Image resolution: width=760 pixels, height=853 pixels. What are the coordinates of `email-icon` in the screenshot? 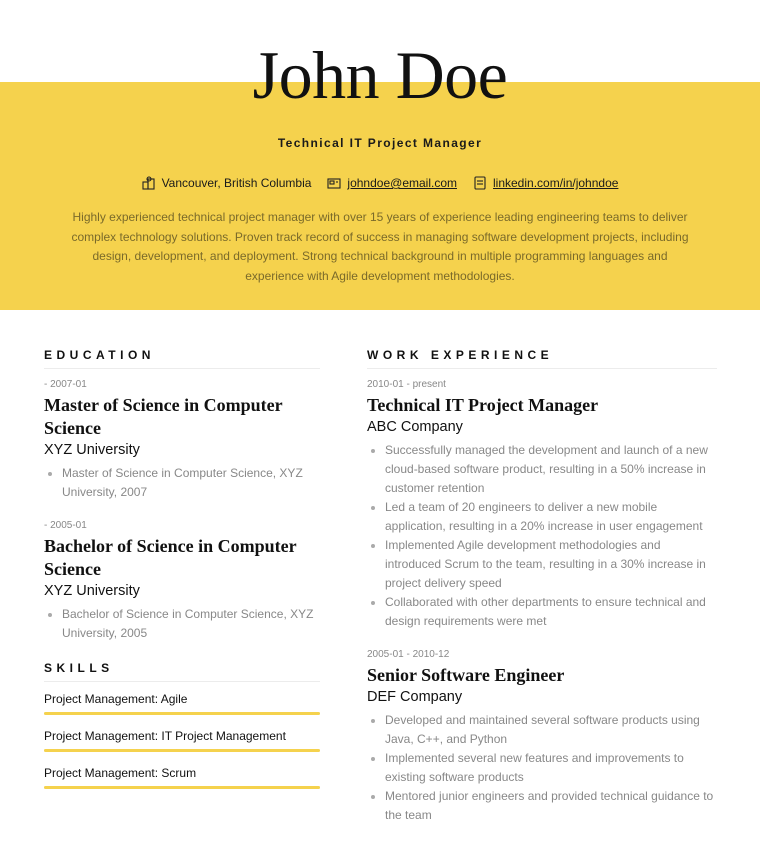 It's located at (334, 183).